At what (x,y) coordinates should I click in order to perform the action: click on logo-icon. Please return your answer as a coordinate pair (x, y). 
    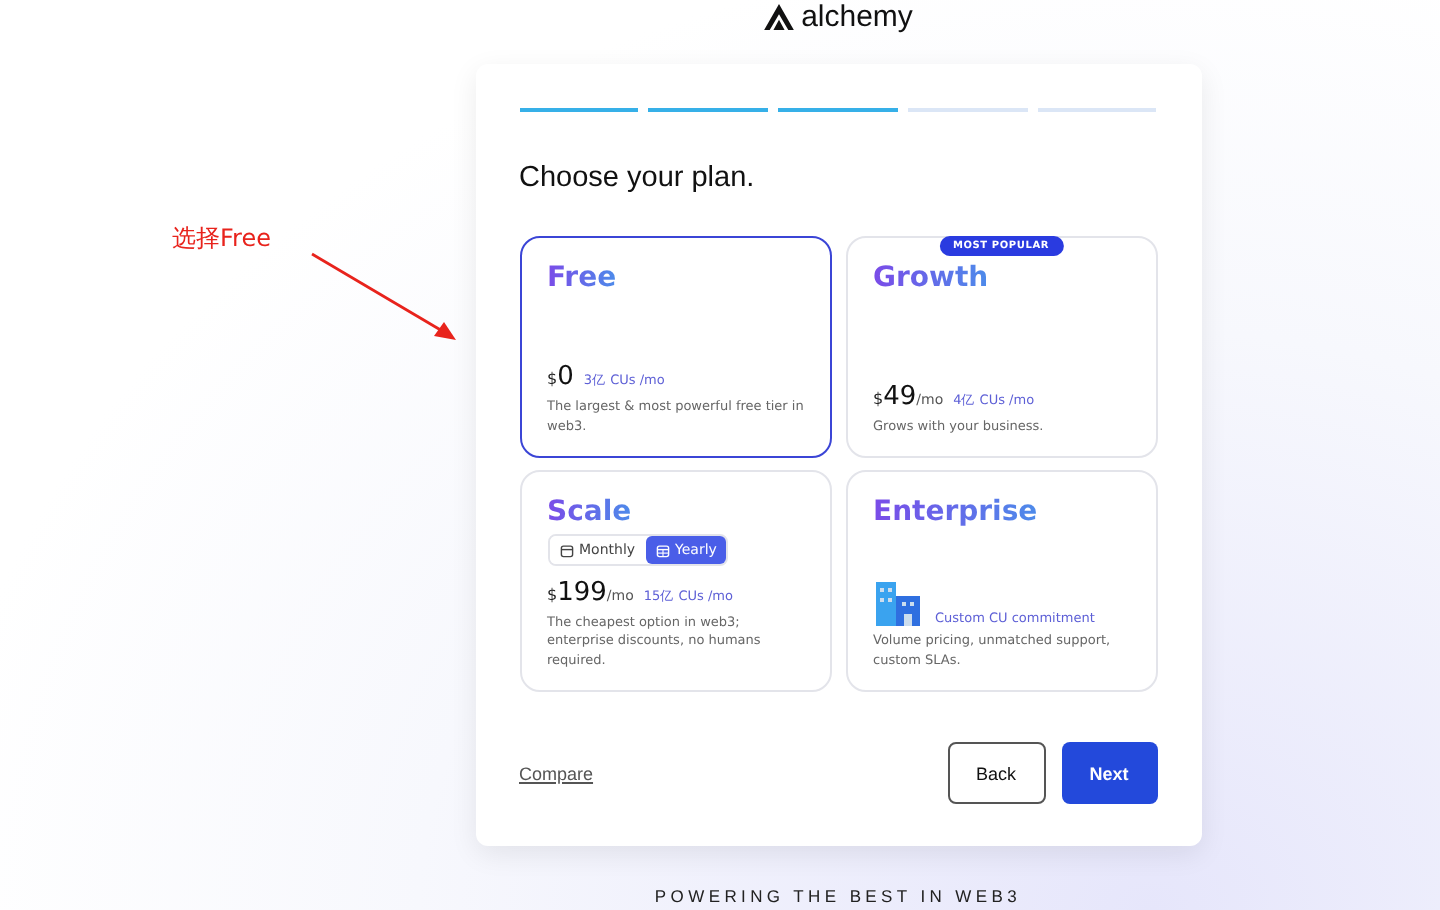
    Looking at the image, I should click on (778, 16).